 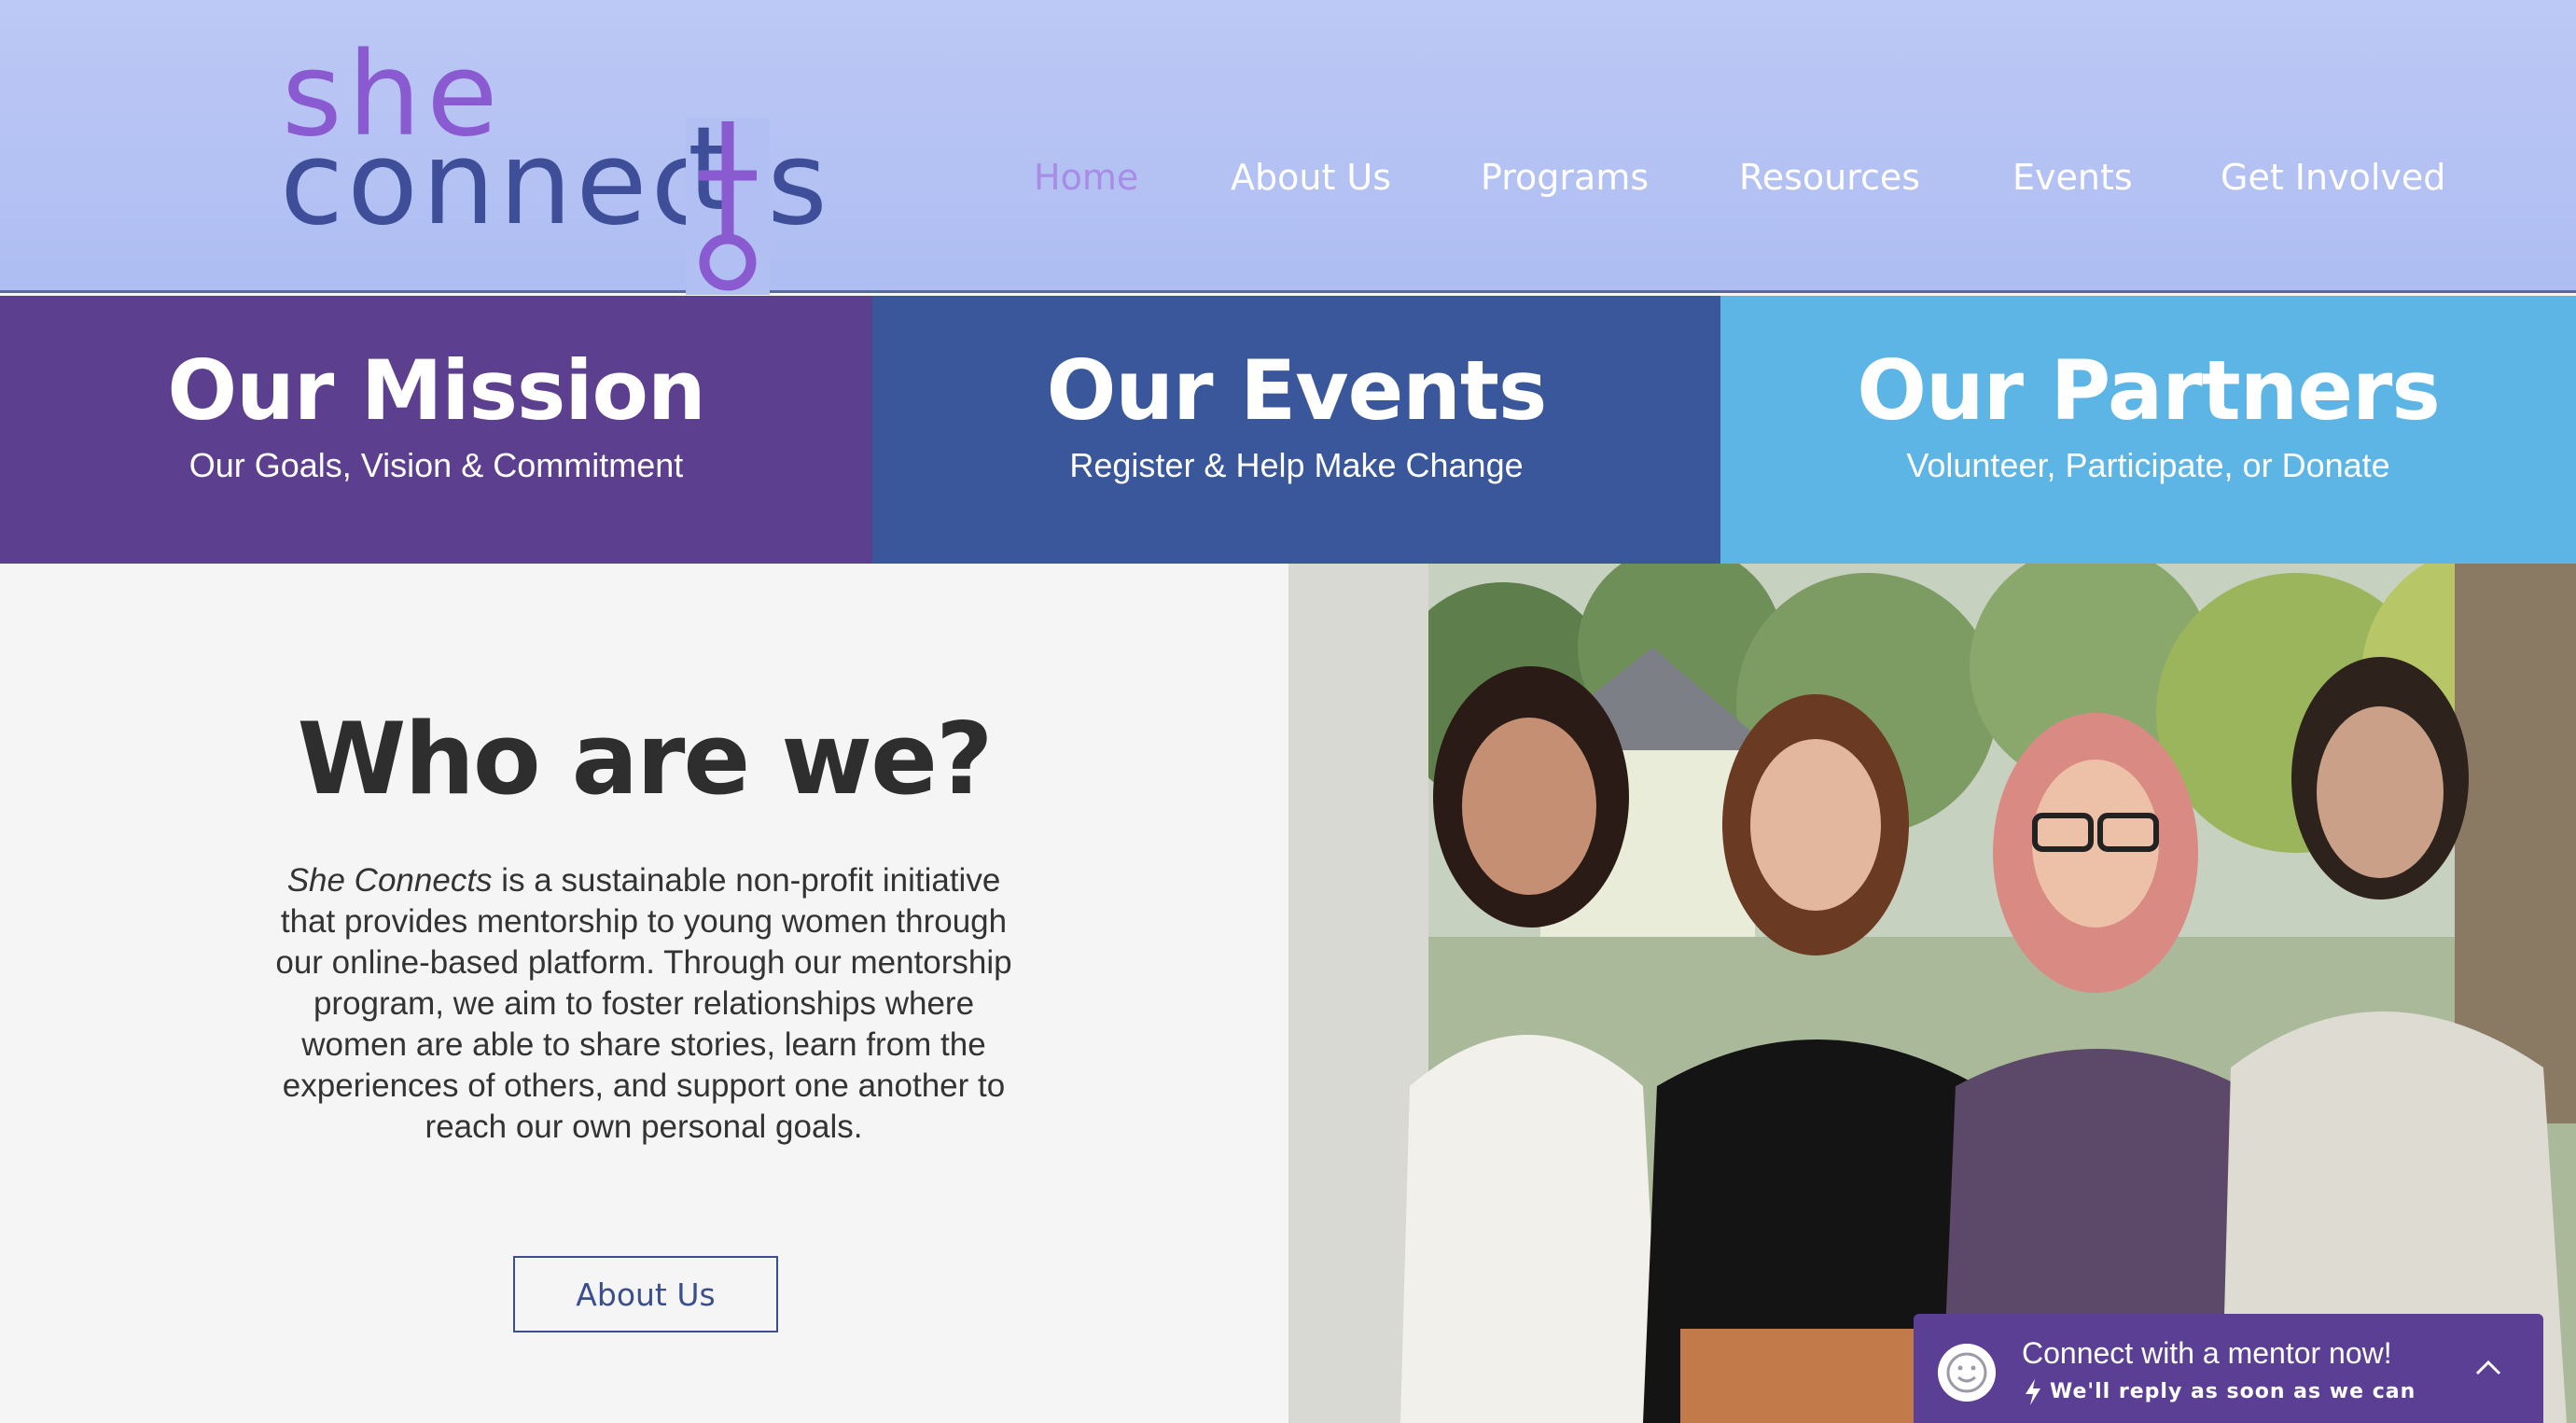 What do you see at coordinates (2233, 1391) in the screenshot?
I see `chat-subtitle: We'll reply as soon as we can` at bounding box center [2233, 1391].